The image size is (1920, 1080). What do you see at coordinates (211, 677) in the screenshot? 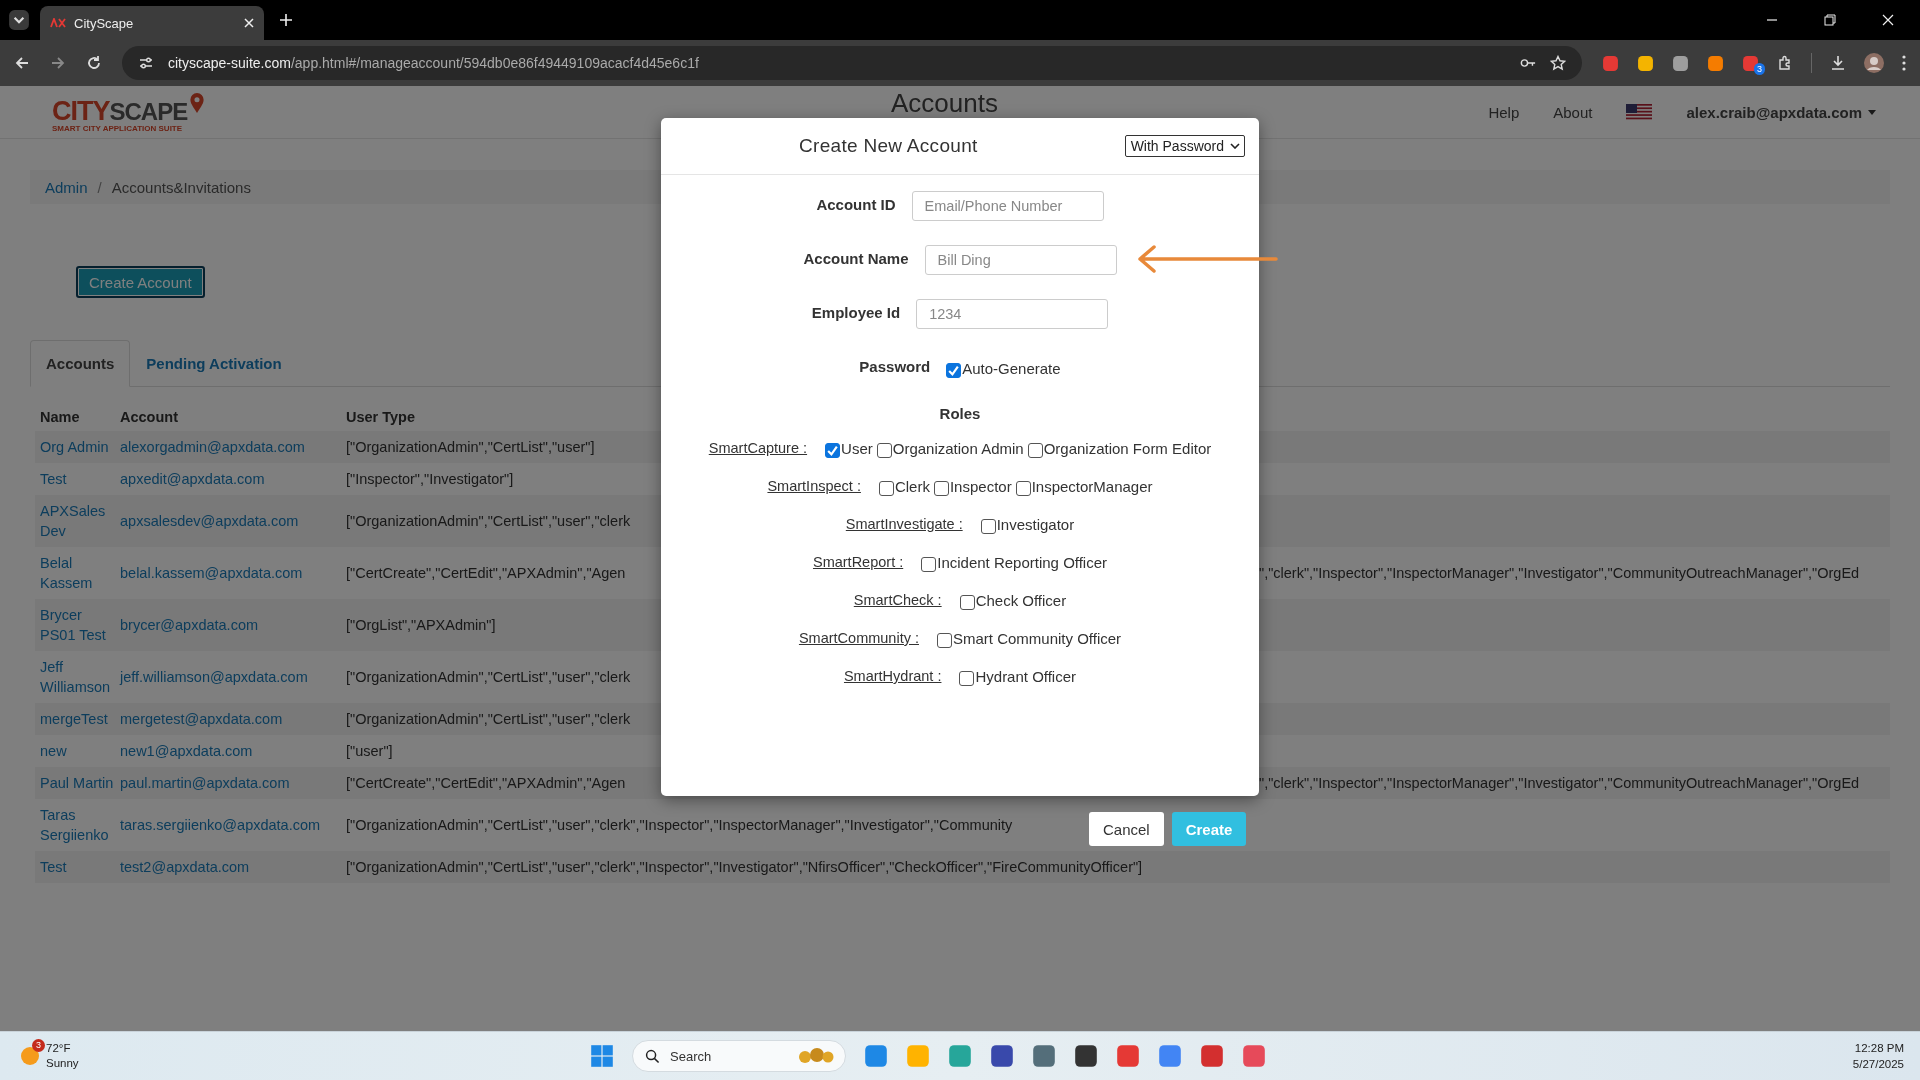
I see `account-link: jeff.williamson@apxdata.com` at bounding box center [211, 677].